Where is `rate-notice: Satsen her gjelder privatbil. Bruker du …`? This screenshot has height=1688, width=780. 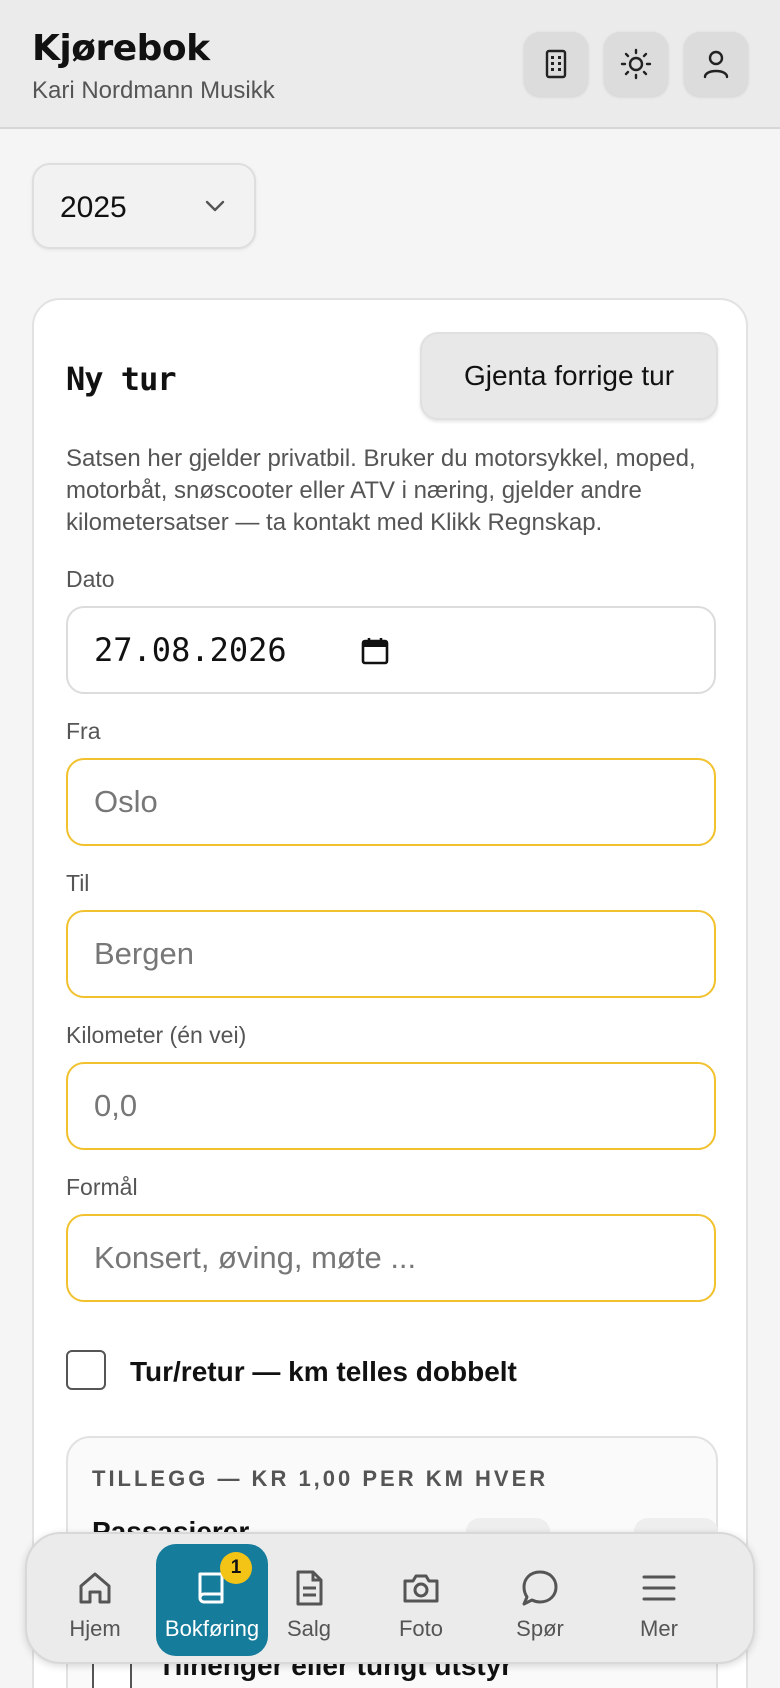 rate-notice: Satsen her gjelder privatbil. Bruker du … is located at coordinates (381, 490).